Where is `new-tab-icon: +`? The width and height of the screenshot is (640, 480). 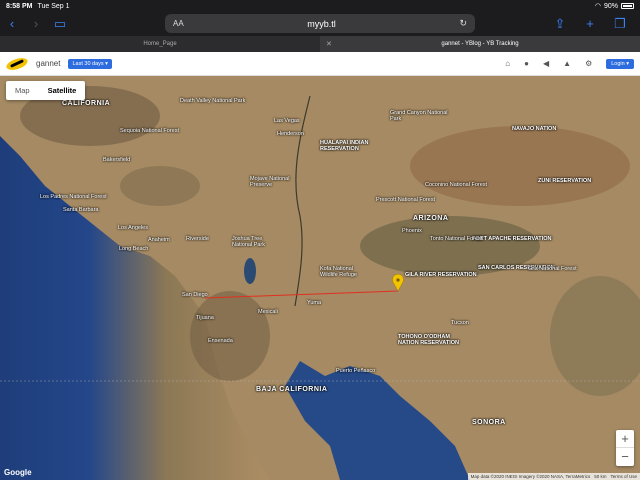
new-tab-icon: + is located at coordinates (590, 24).